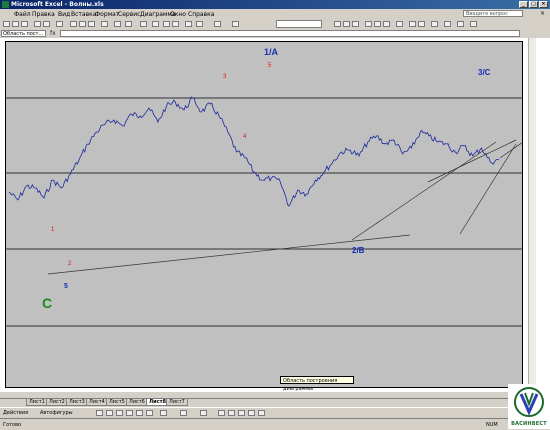 The width and height of the screenshot is (550, 430). I want to click on textbox-icon, so click(139, 413).